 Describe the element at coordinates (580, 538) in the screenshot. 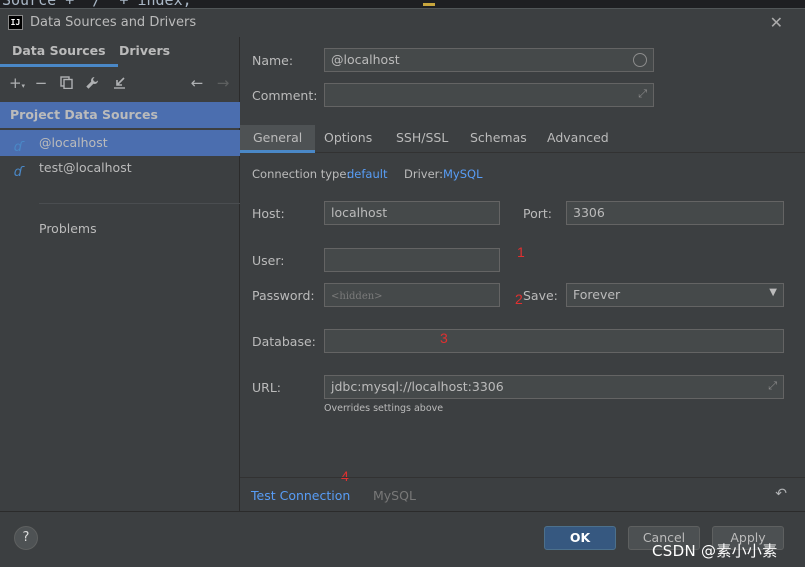

I see `ok-button: OK` at that location.